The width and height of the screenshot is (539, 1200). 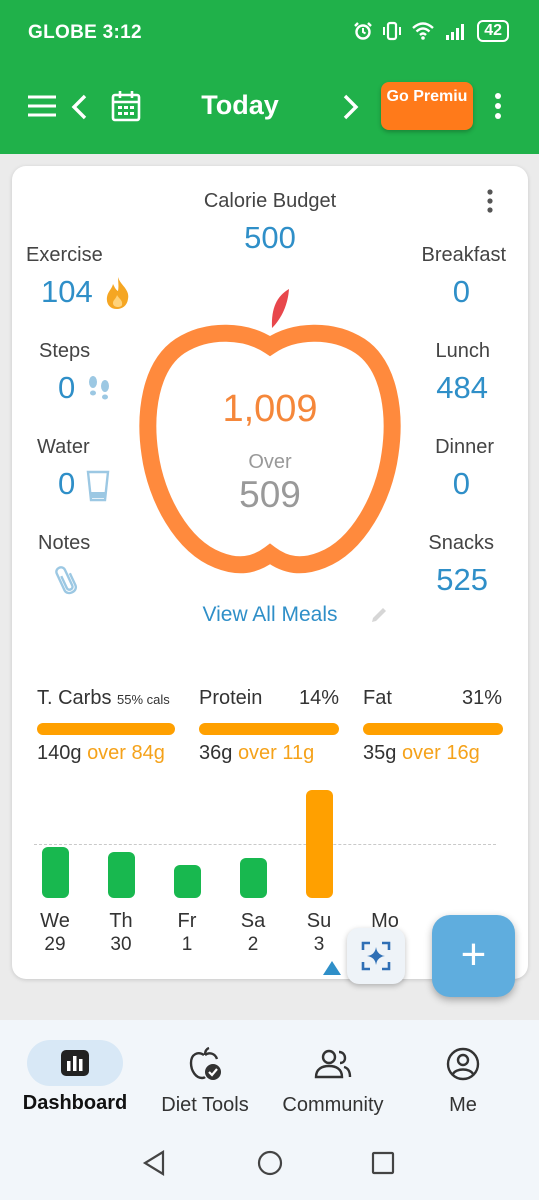 I want to click on battery-indicator: 42, so click(x=493, y=31).